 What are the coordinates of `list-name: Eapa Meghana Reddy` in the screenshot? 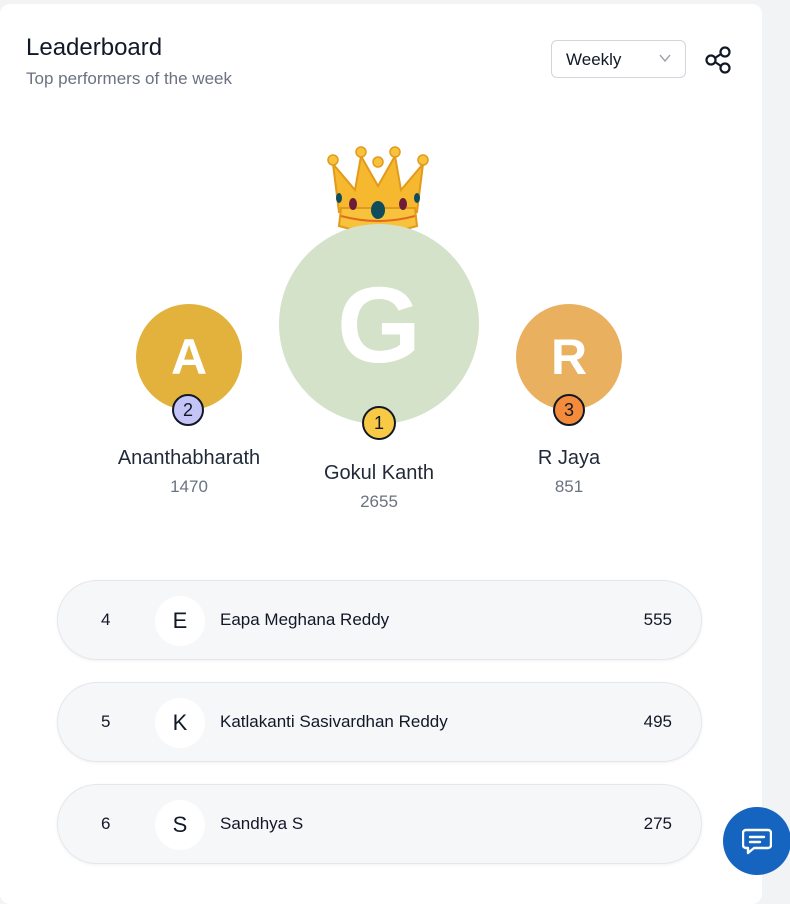 It's located at (305, 619).